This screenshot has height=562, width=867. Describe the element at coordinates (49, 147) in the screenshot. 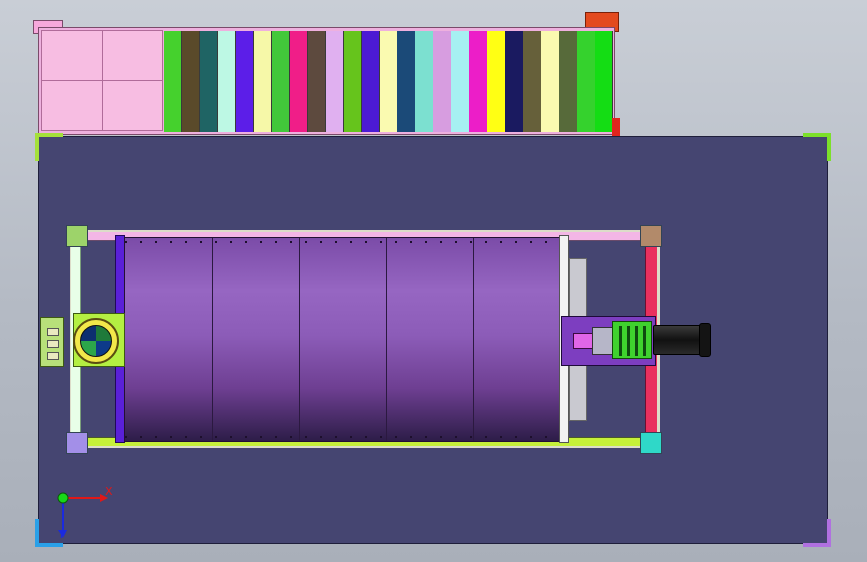

I see `base-corner-tl` at that location.